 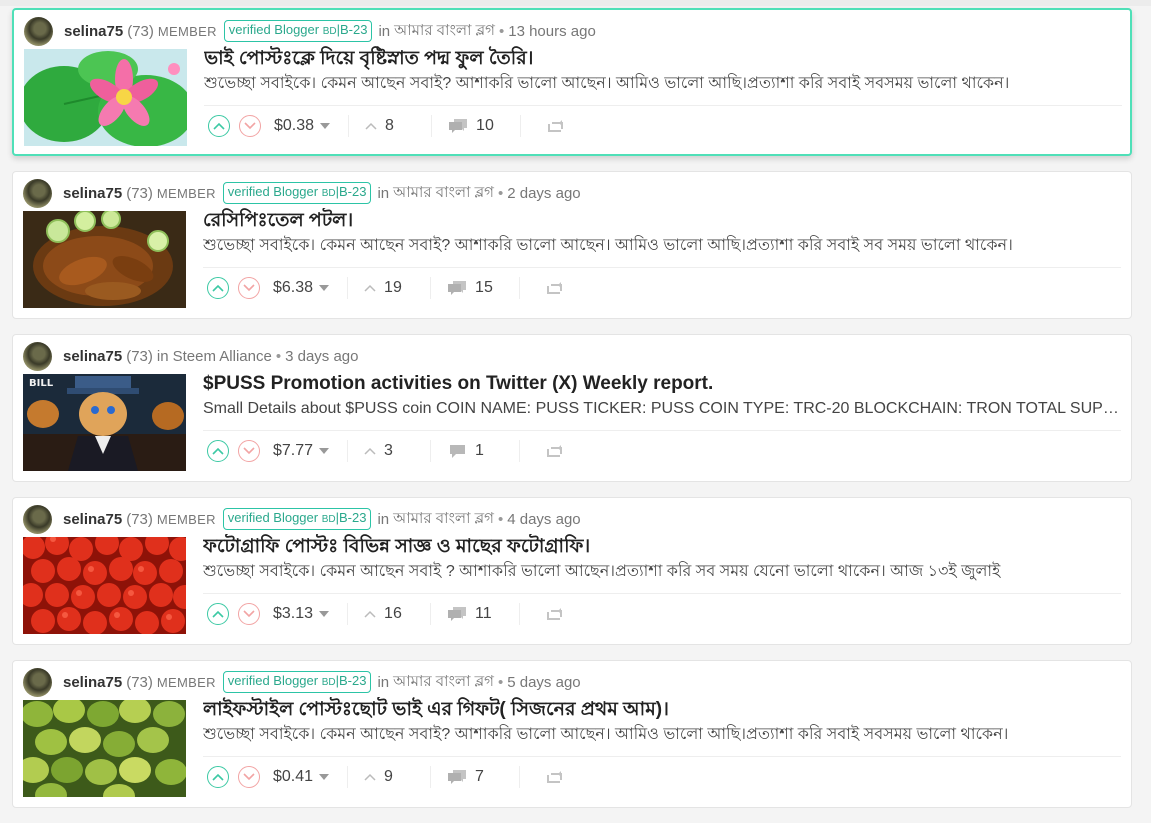 What do you see at coordinates (472, 614) in the screenshot?
I see `comments-link: 11` at bounding box center [472, 614].